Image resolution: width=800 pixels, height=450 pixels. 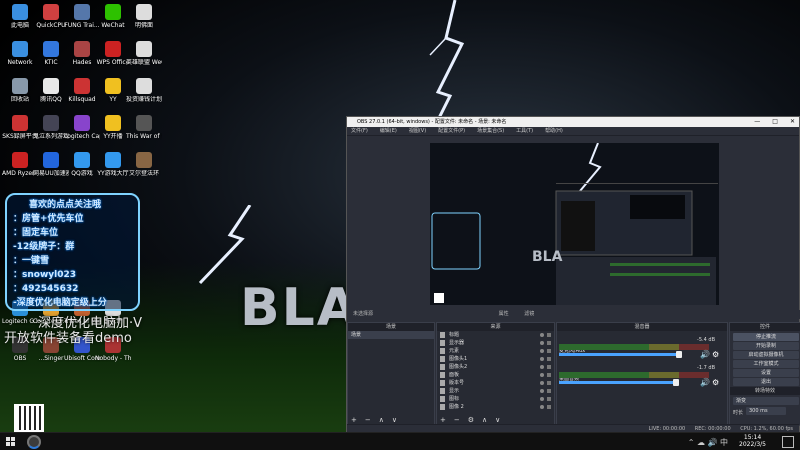 I want to click on duration-input: 300 ms, so click(x=766, y=411).